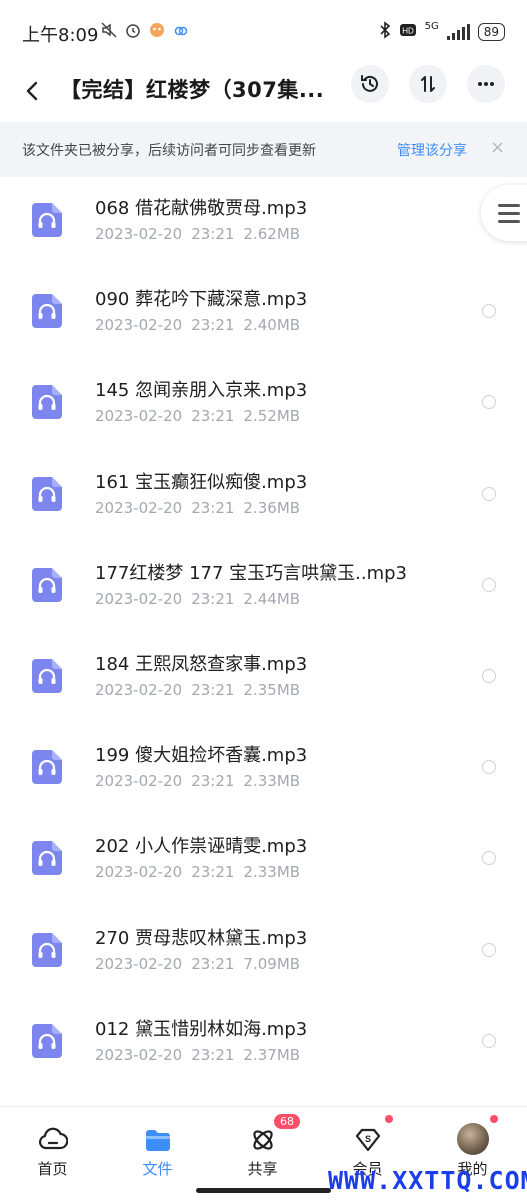  What do you see at coordinates (472, 1139) in the screenshot?
I see `avatar` at bounding box center [472, 1139].